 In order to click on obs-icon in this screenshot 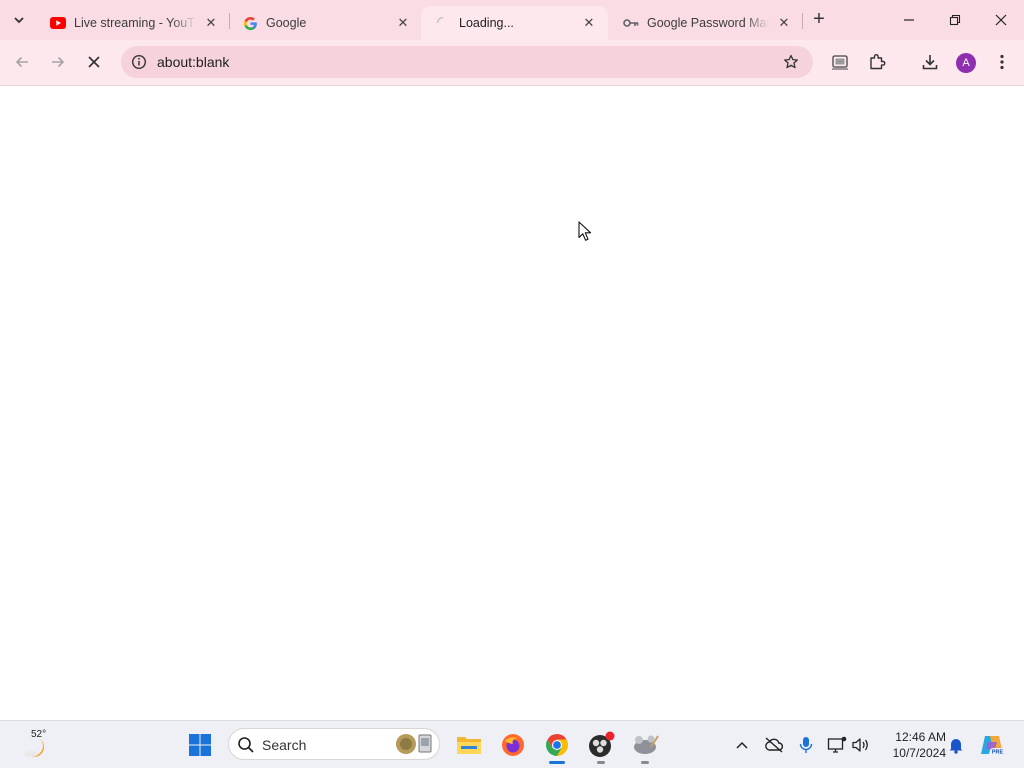, I will do `click(602, 744)`.